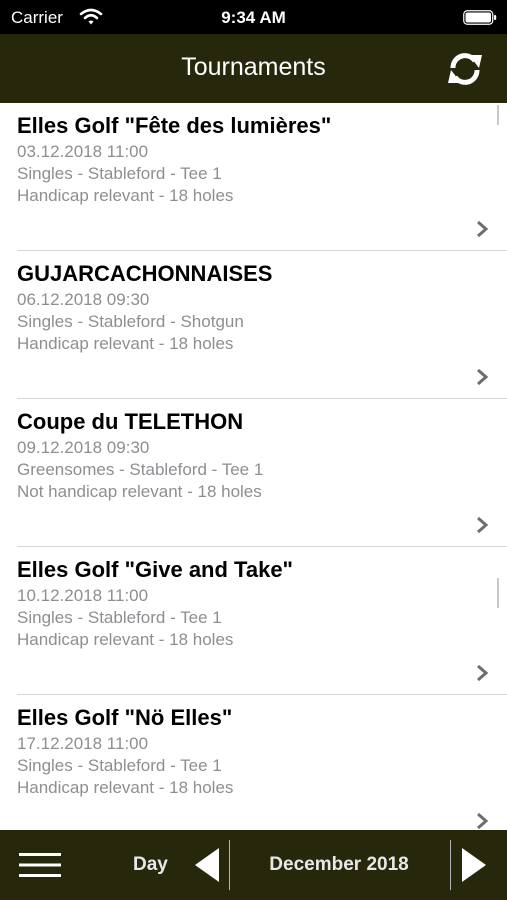 This screenshot has height=900, width=507. I want to click on triangle-right-icon, so click(474, 865).